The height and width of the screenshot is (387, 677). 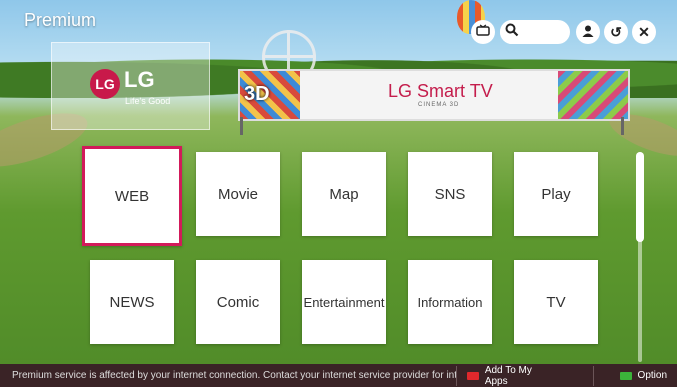 I want to click on user-button, so click(x=588, y=32).